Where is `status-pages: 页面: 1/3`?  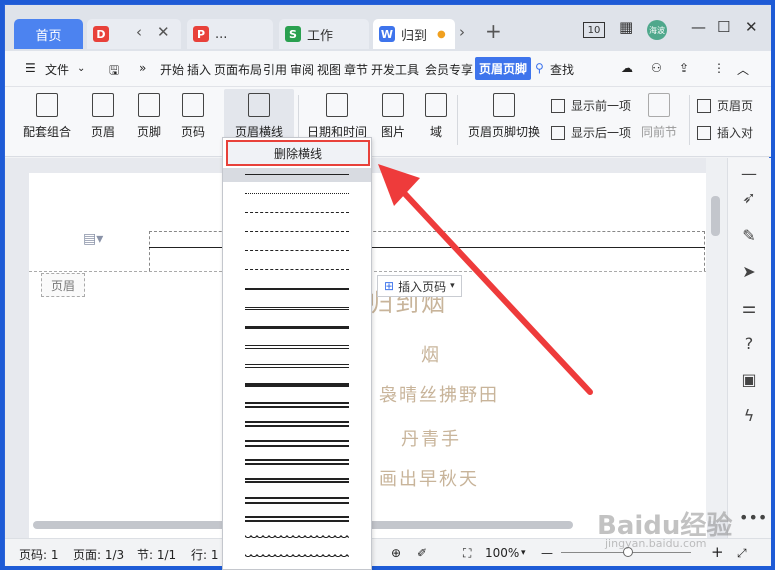 status-pages: 页面: 1/3 is located at coordinates (98, 554).